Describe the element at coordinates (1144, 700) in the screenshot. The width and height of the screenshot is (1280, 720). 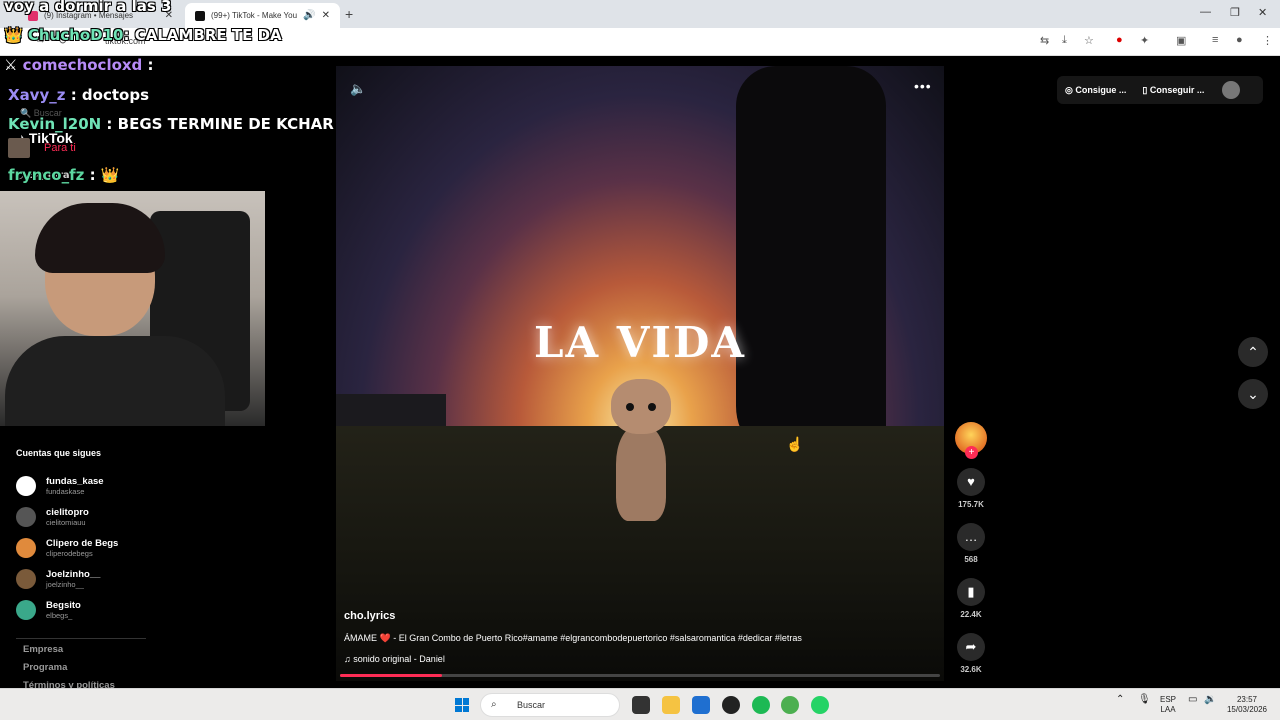
I see `mic-icon: 🎙` at that location.